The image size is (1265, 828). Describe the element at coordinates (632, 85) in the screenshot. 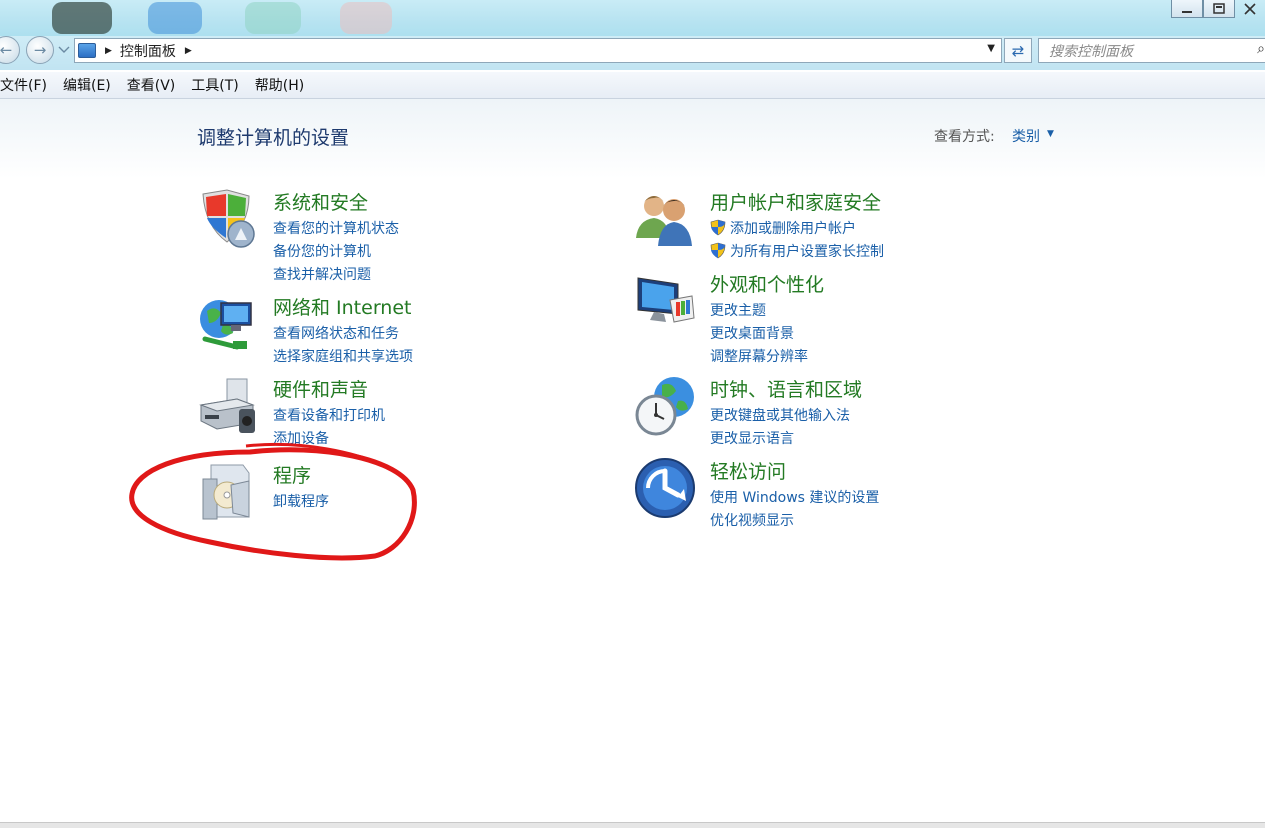

I see `menu-bar: 文件(F) 编辑(E) 查看(V) 工具(T) 帮助(H)` at that location.